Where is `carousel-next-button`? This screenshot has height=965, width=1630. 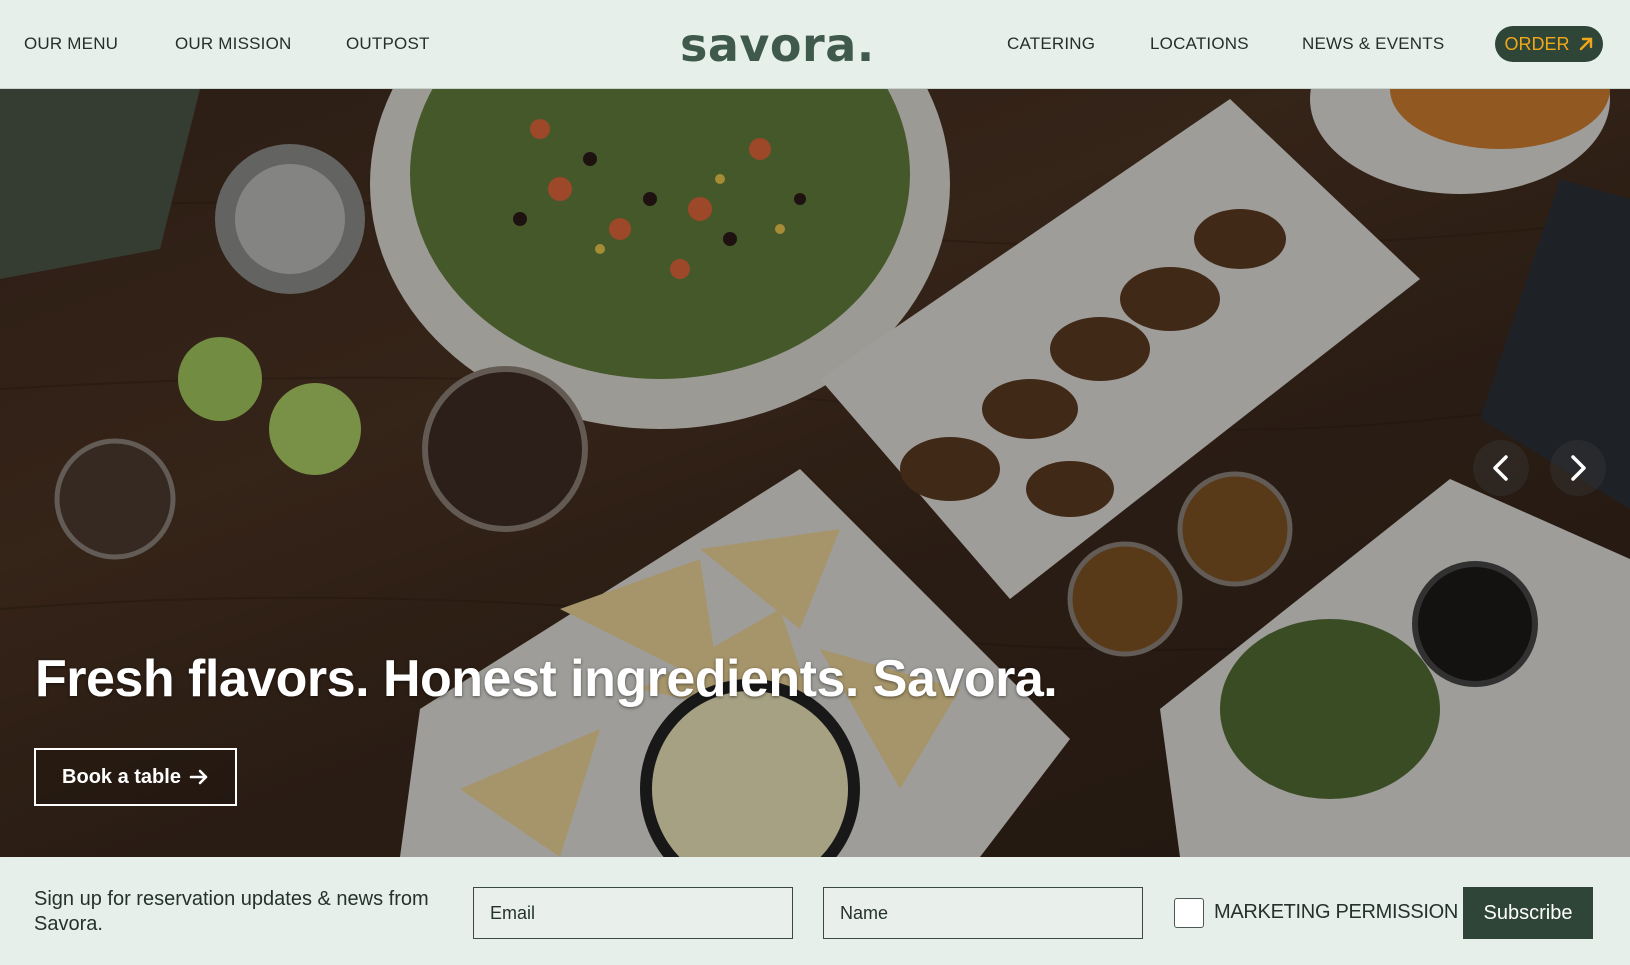 carousel-next-button is located at coordinates (1578, 468).